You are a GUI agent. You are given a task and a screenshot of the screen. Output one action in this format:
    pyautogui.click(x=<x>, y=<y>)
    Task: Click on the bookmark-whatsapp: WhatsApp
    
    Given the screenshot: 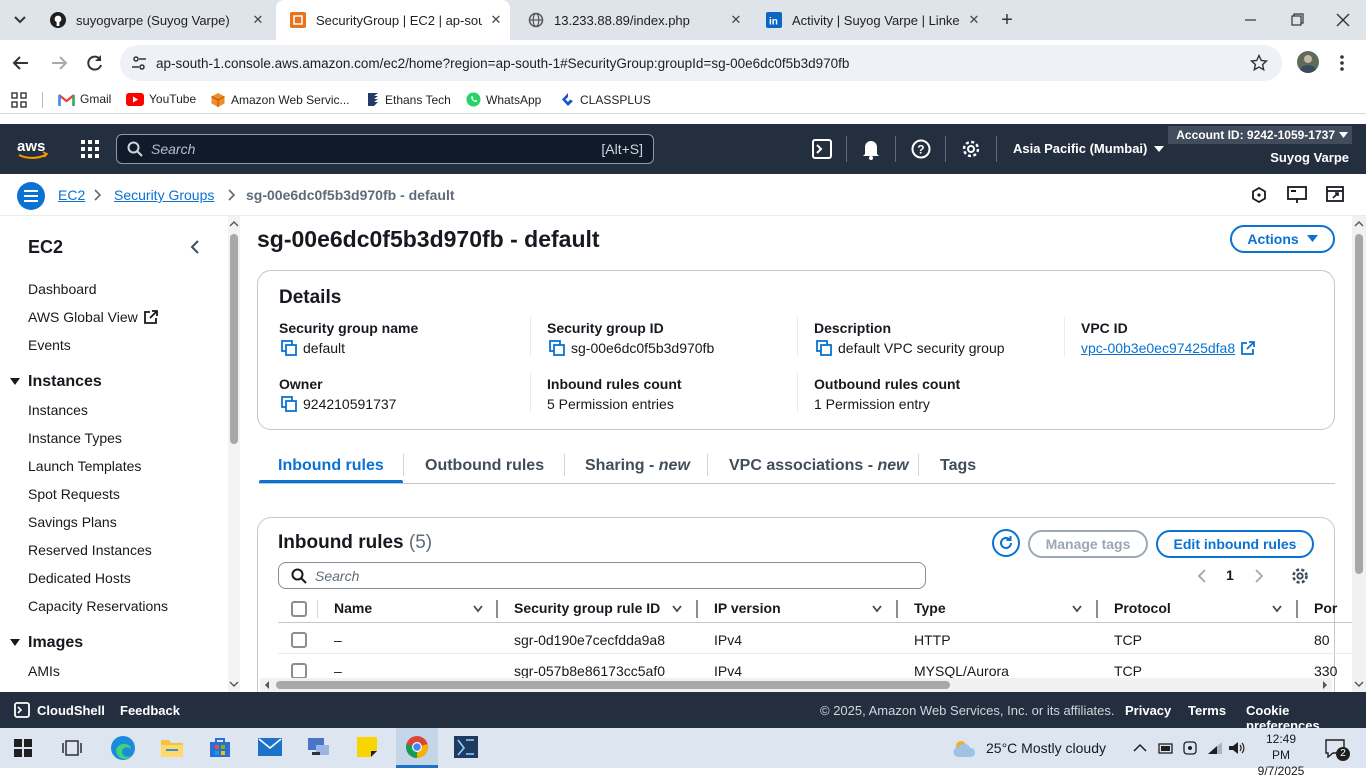 What is the action you would take?
    pyautogui.click(x=503, y=99)
    